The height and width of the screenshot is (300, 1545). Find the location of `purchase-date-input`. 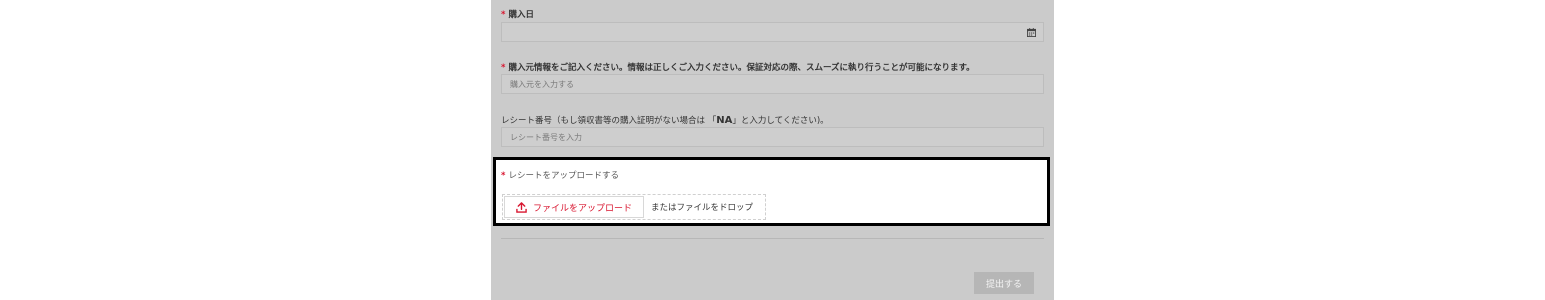

purchase-date-input is located at coordinates (772, 32).